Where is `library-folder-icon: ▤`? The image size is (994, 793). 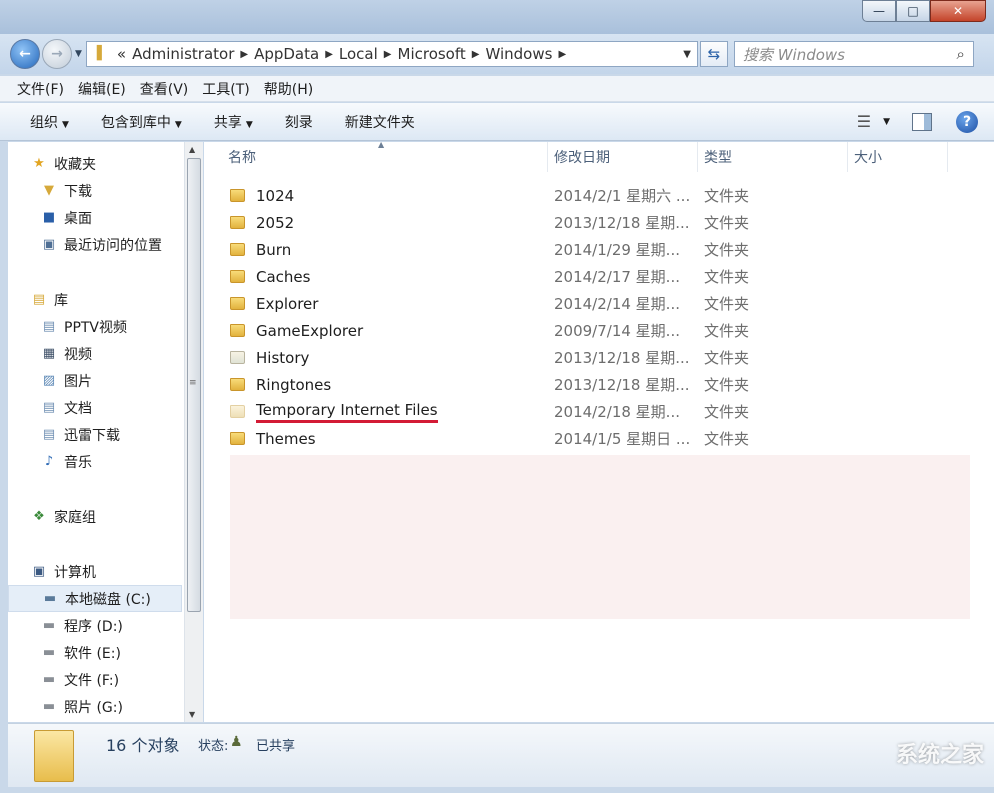 library-folder-icon: ▤ is located at coordinates (49, 434).